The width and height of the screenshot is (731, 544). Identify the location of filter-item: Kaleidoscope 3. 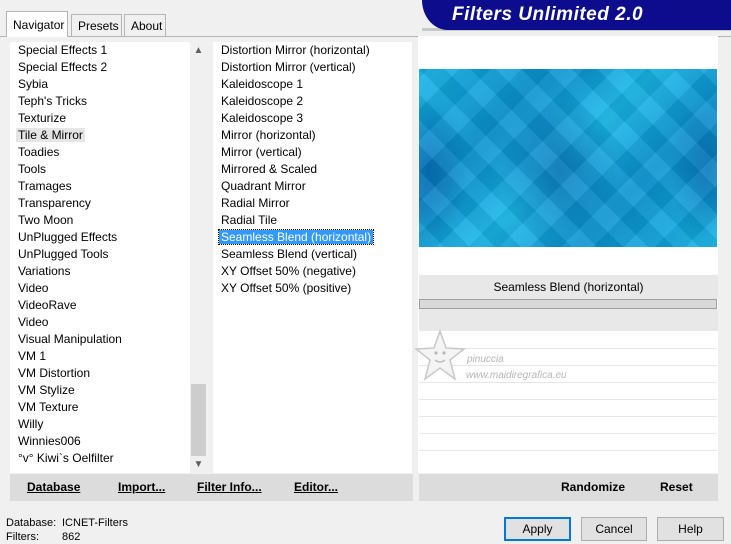
(312, 118).